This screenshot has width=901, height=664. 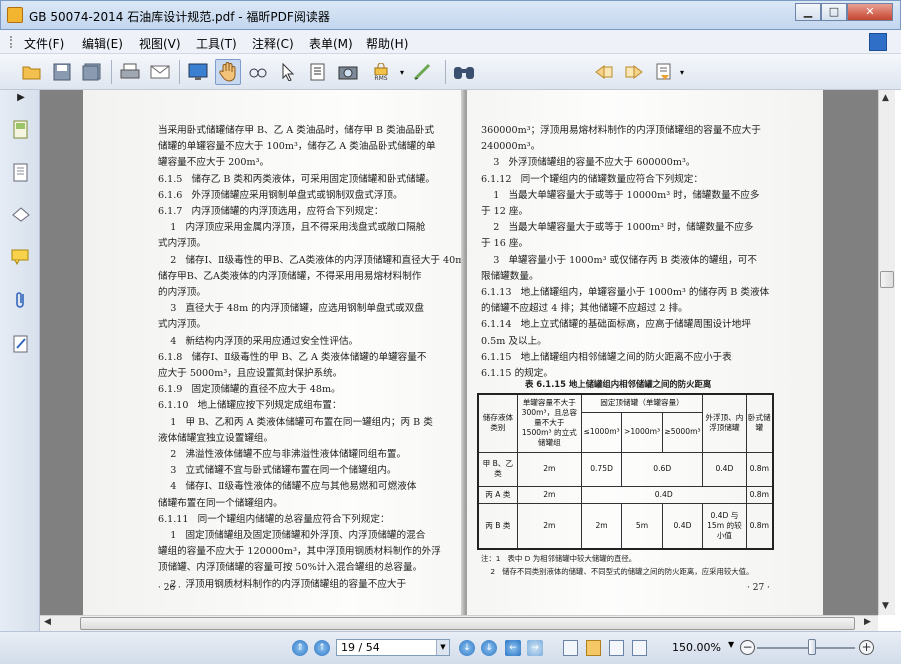 I want to click on menu-tools: 工具(T), so click(x=216, y=43).